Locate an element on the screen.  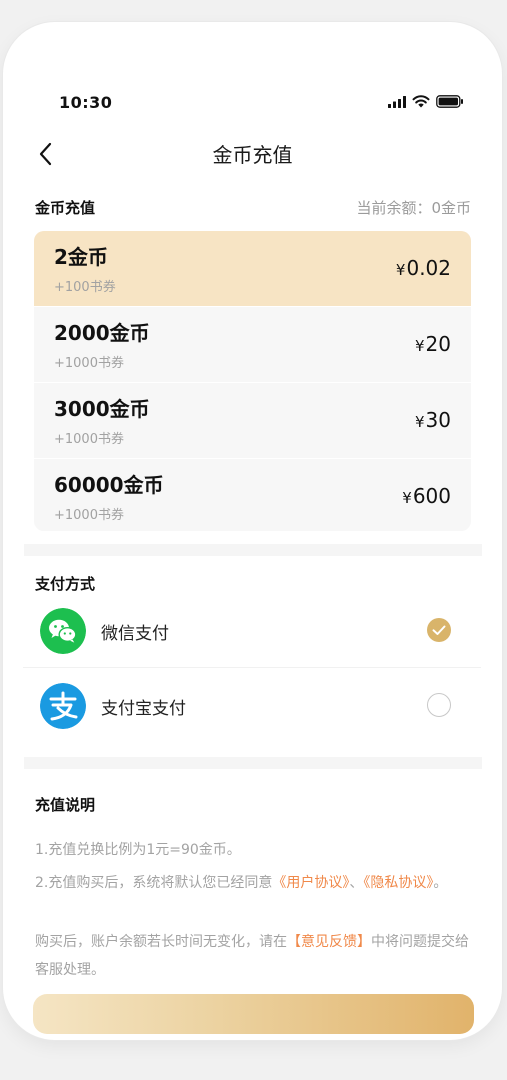
wifi-icon is located at coordinates (421, 101).